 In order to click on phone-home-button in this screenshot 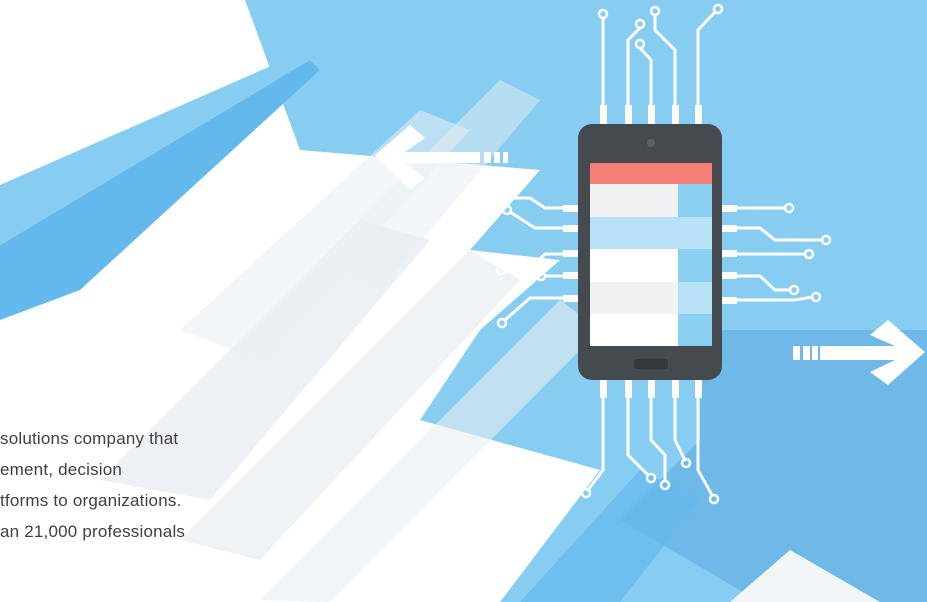, I will do `click(651, 364)`.